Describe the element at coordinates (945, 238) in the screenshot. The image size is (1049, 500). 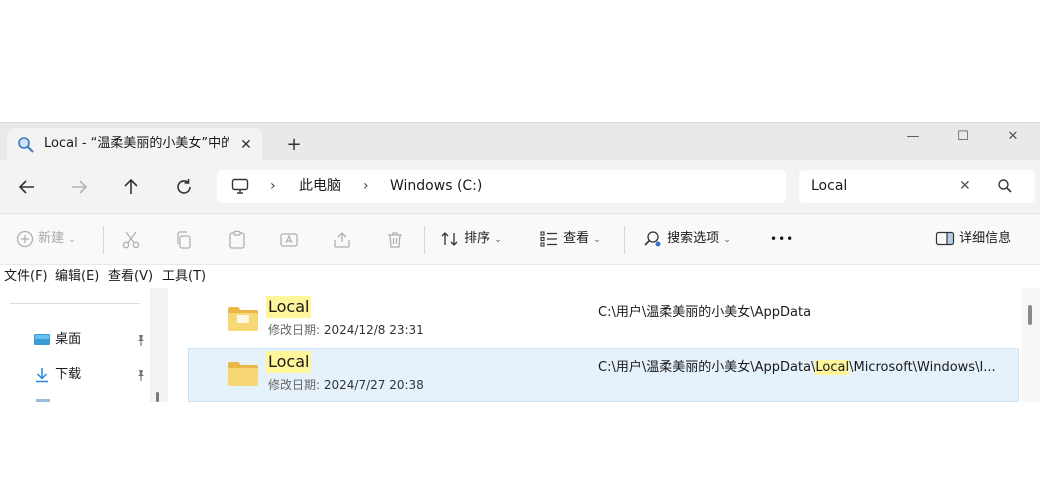
I see `details-pane-icon` at that location.